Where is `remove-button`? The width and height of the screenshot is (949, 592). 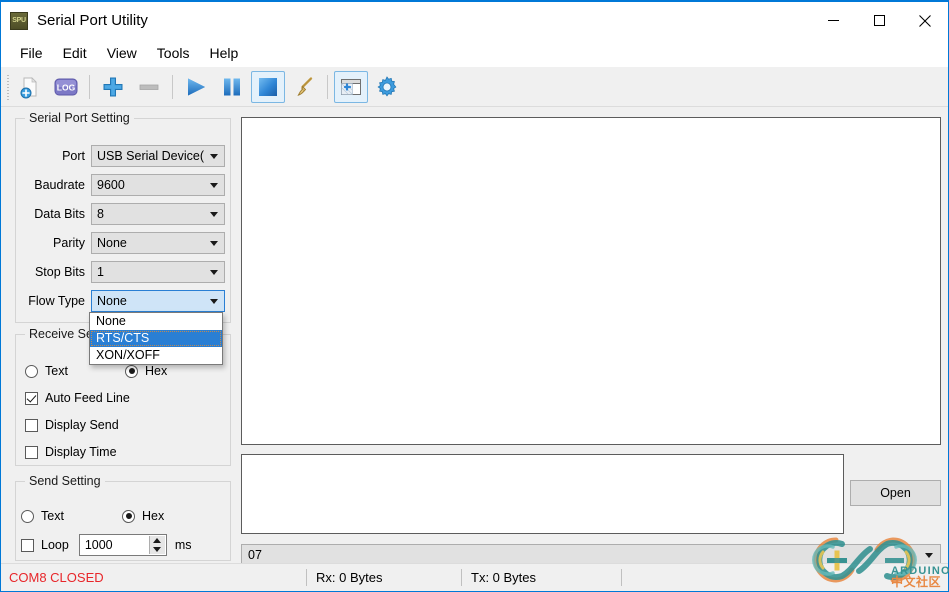 remove-button is located at coordinates (149, 87).